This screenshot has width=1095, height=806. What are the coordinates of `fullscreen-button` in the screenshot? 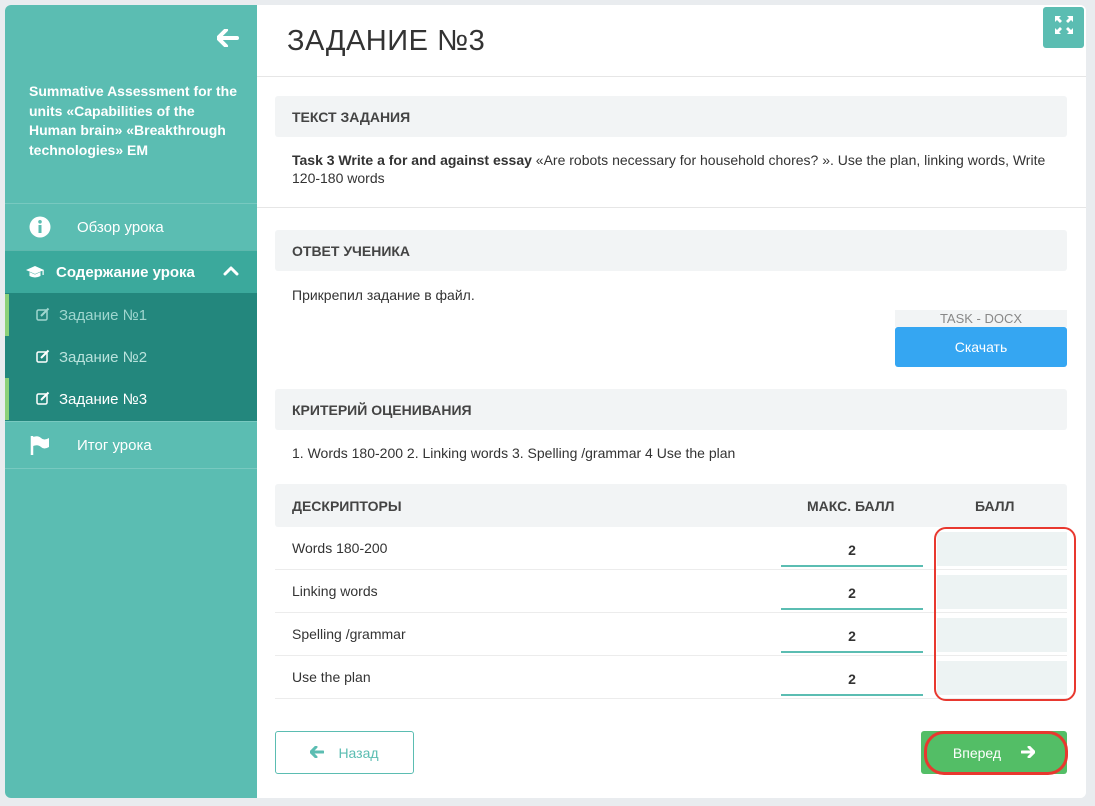 It's located at (1063, 27).